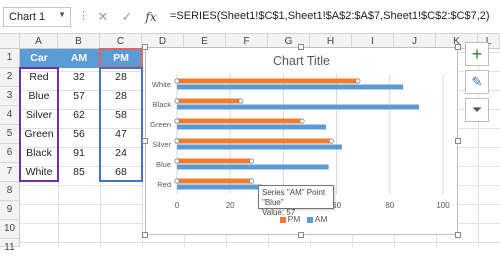  I want to click on row-header: 7, so click(10, 172).